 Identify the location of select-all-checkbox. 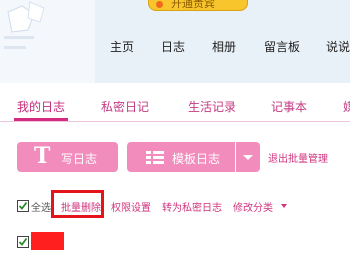
(23, 206).